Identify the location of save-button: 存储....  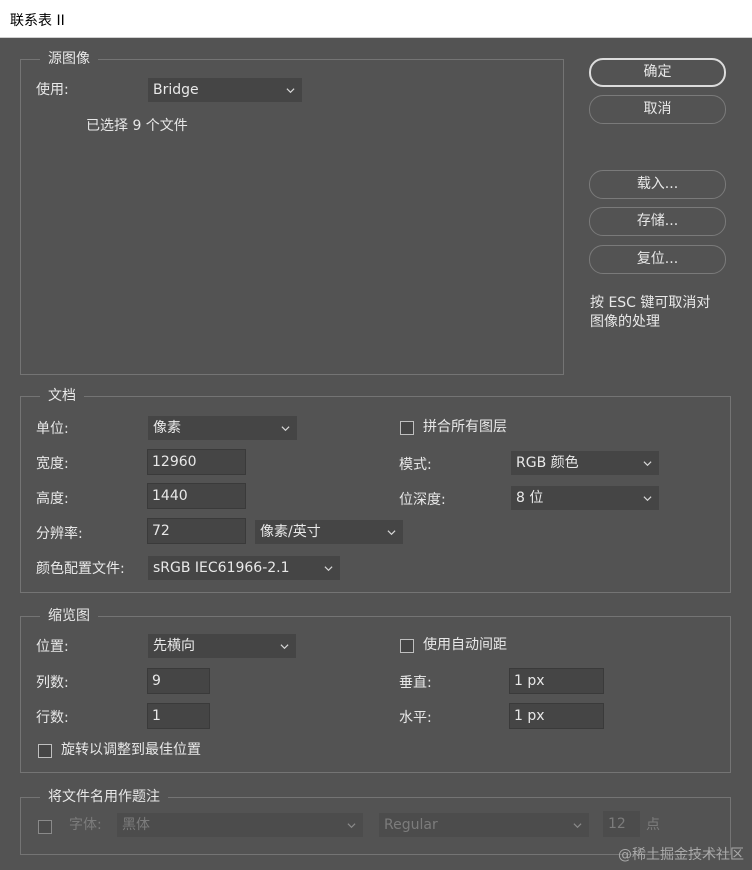
(657, 221).